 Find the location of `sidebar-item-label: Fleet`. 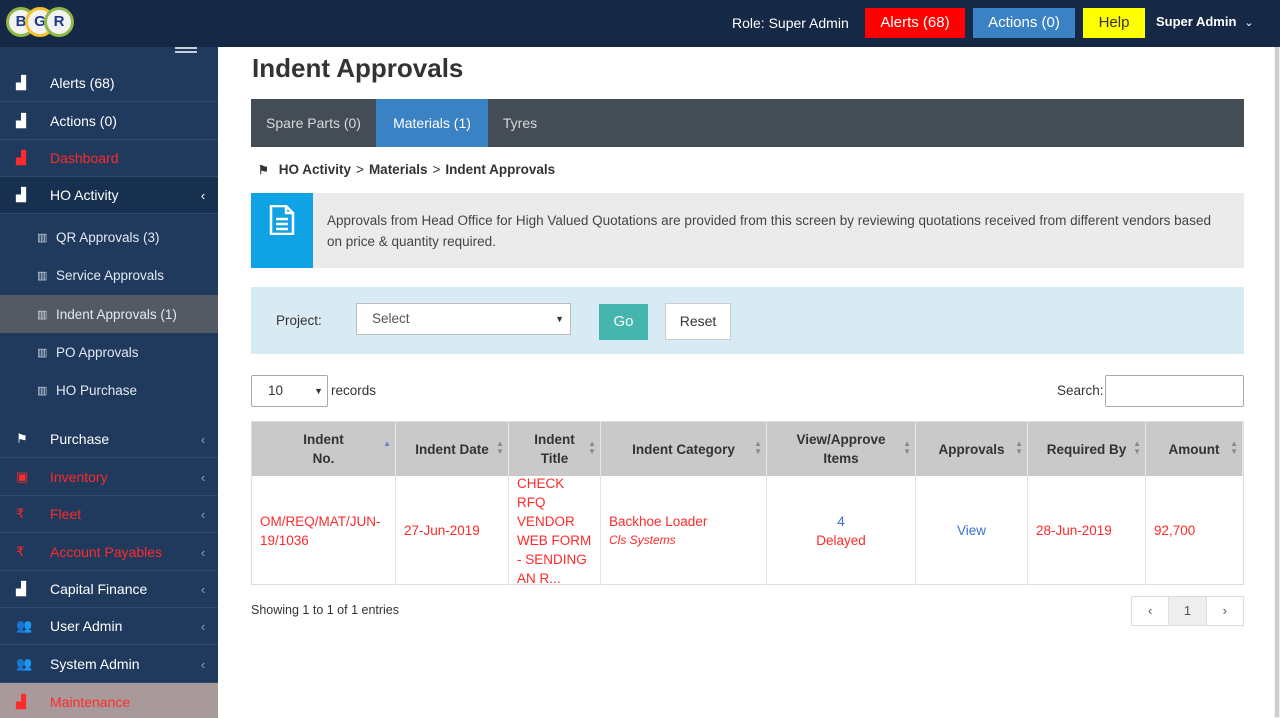

sidebar-item-label: Fleet is located at coordinates (66, 514).